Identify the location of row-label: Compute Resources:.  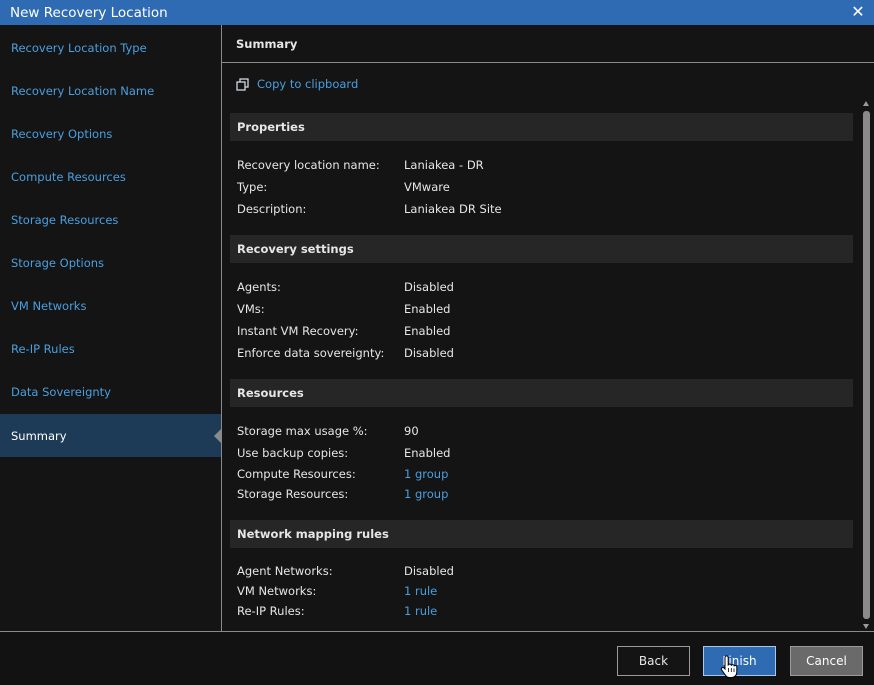
(296, 474).